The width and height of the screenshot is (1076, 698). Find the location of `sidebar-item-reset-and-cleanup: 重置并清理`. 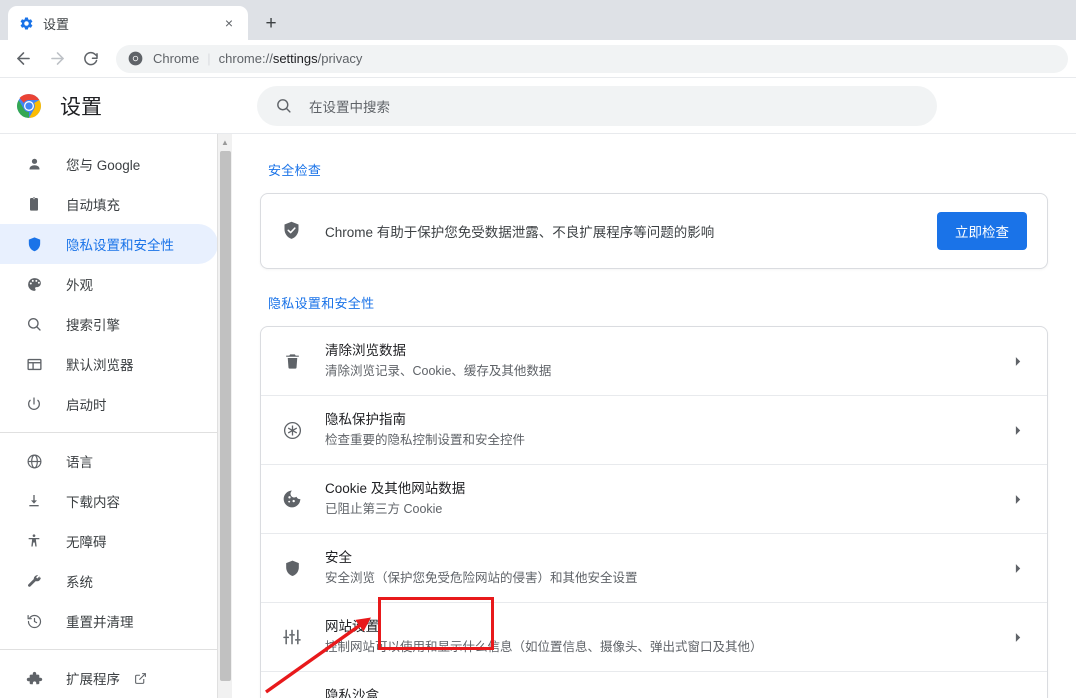

sidebar-item-reset-and-cleanup: 重置并清理 is located at coordinates (109, 621).